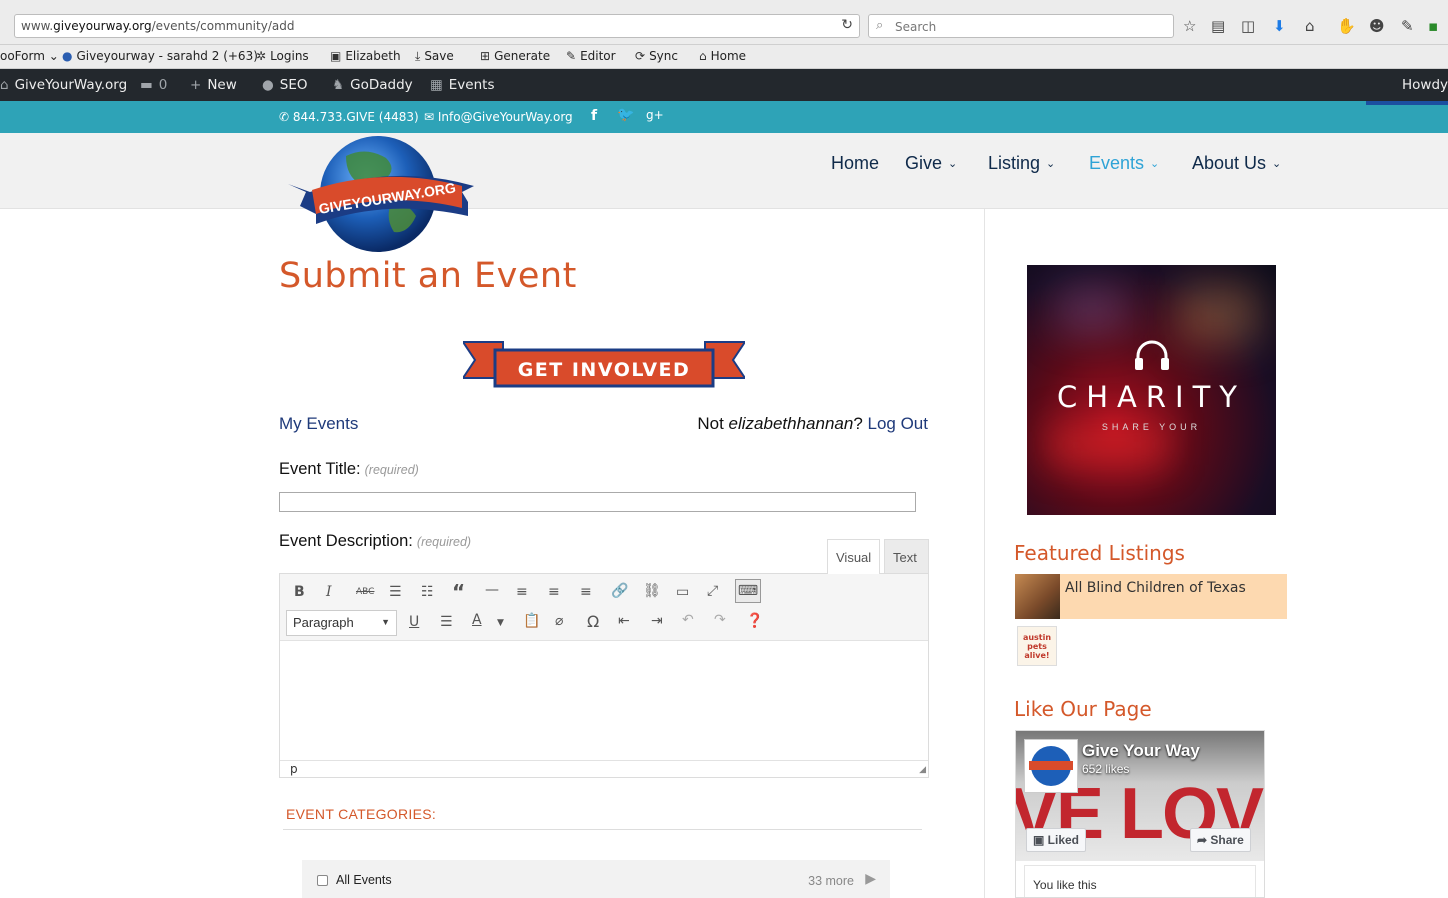  I want to click on blockquote-icon: “, so click(458, 592).